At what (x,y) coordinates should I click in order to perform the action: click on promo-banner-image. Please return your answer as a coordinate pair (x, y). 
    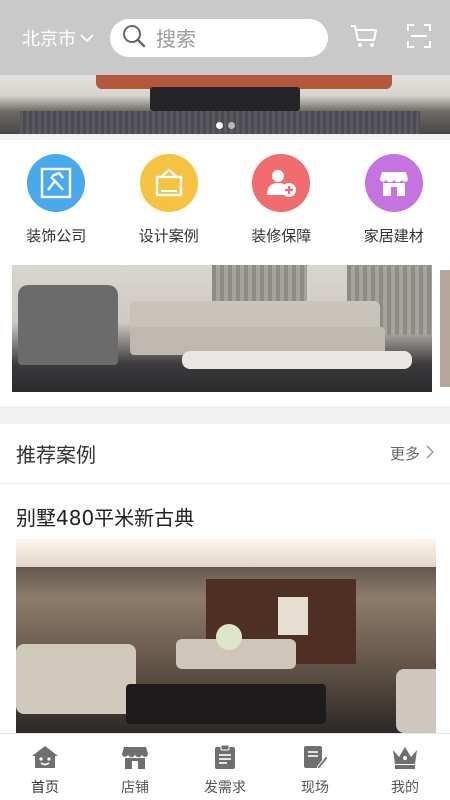
    Looking at the image, I should click on (222, 328).